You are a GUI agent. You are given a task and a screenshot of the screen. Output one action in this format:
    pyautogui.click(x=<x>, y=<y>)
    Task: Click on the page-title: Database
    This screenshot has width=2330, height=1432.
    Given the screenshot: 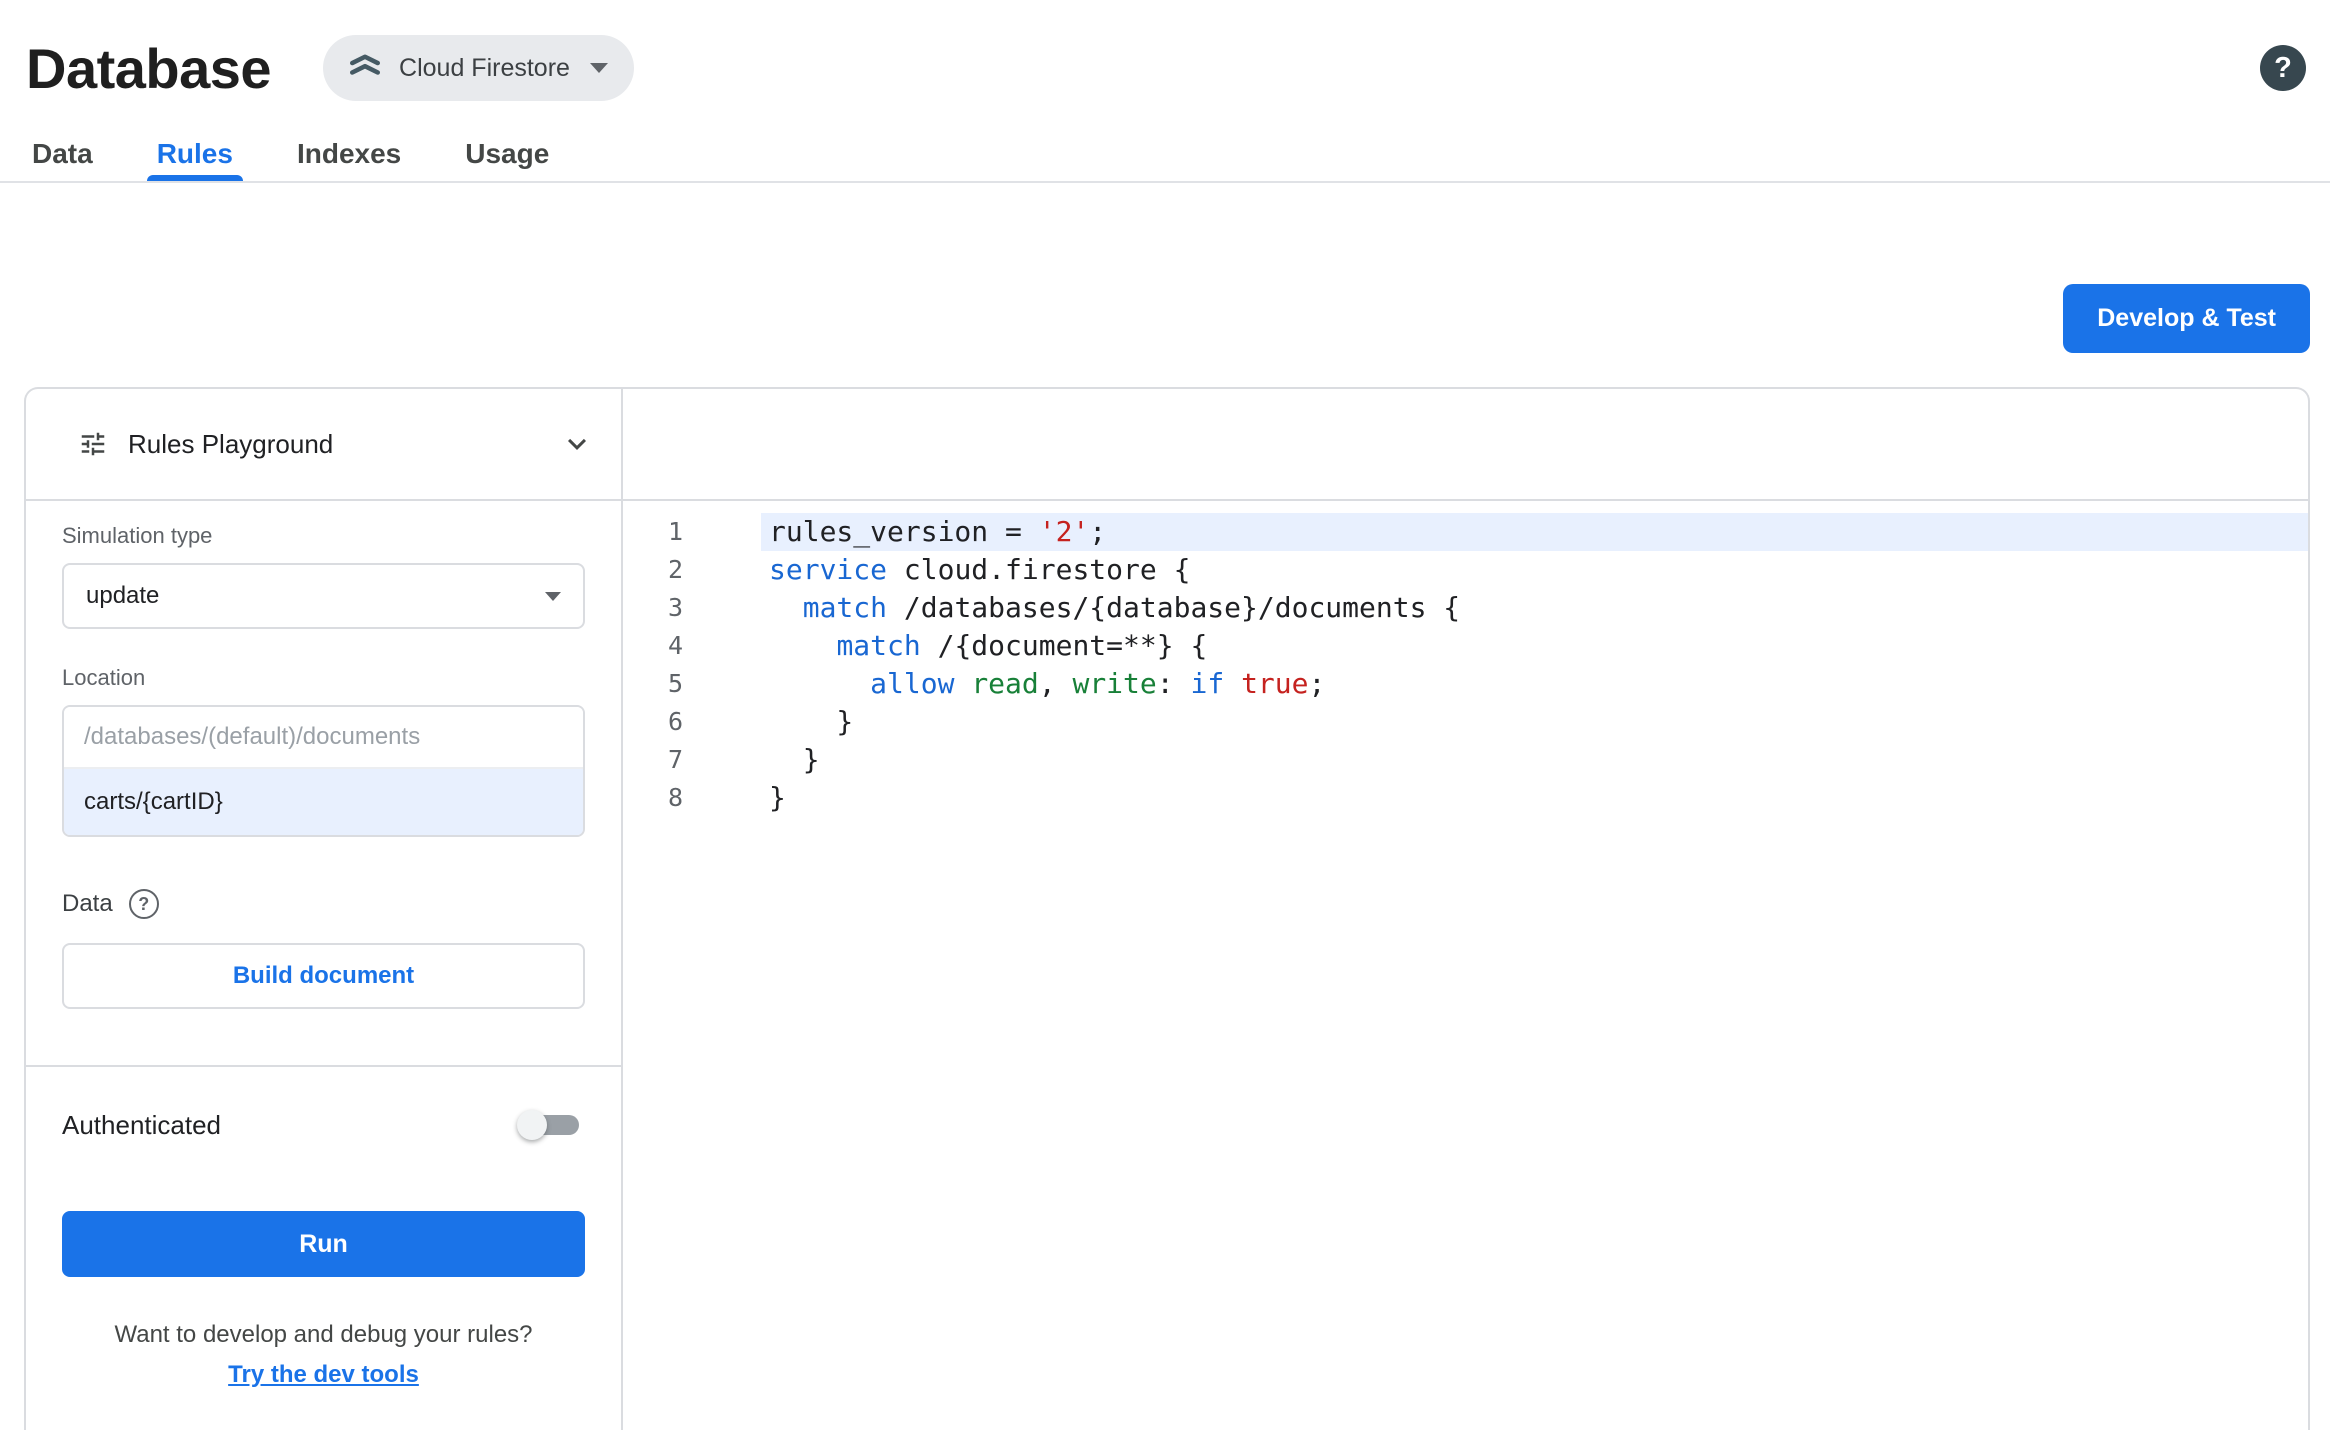 What is the action you would take?
    pyautogui.click(x=149, y=68)
    